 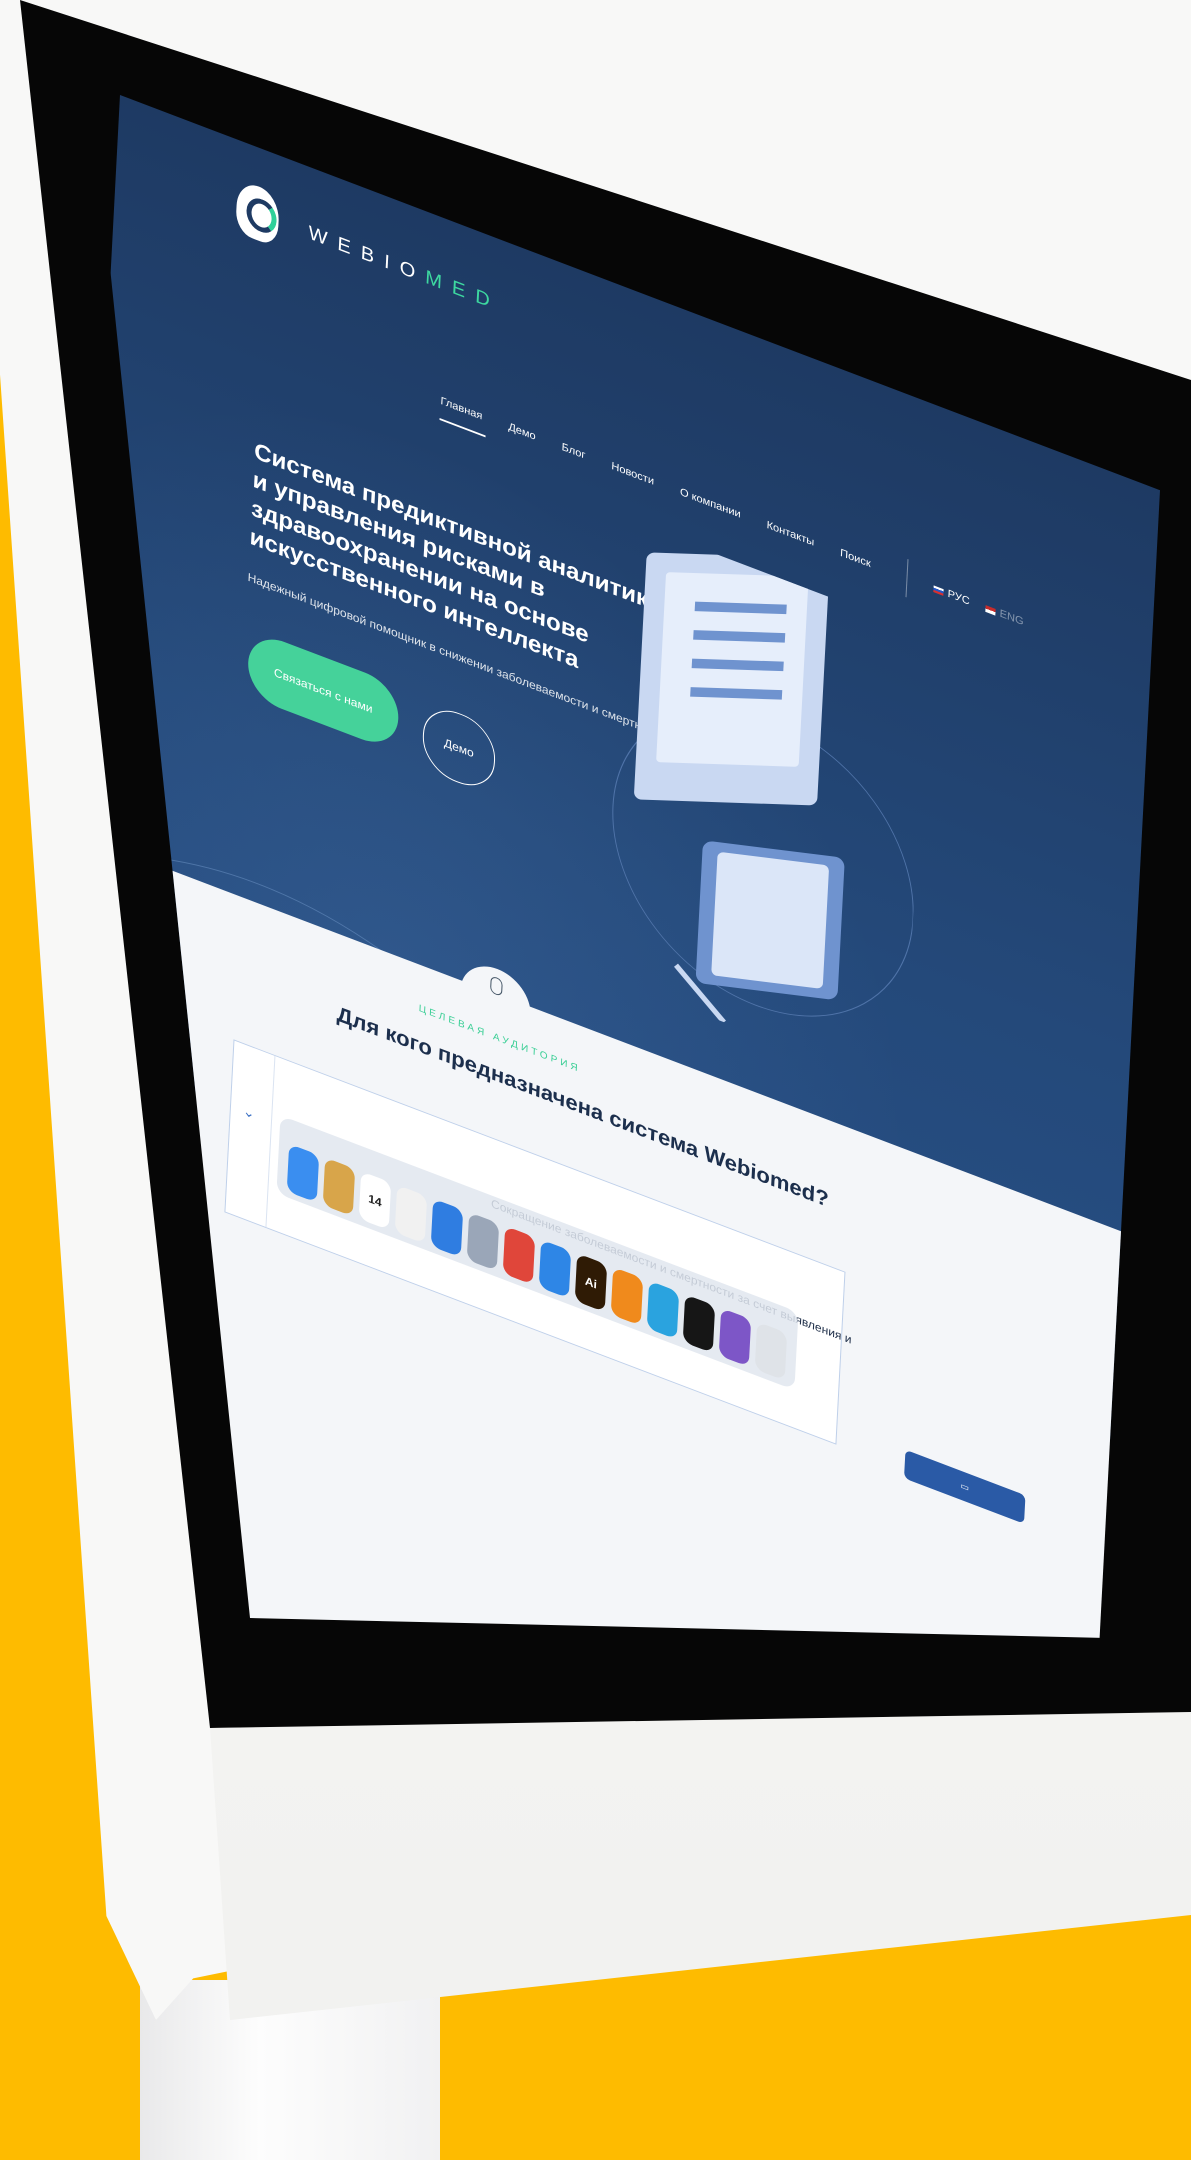 What do you see at coordinates (375, 1201) in the screenshot?
I see `calendar-icon: 14` at bounding box center [375, 1201].